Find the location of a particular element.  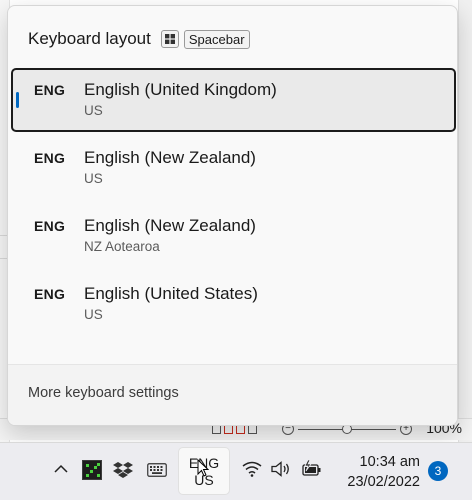

battery-charging-icon is located at coordinates (312, 471).